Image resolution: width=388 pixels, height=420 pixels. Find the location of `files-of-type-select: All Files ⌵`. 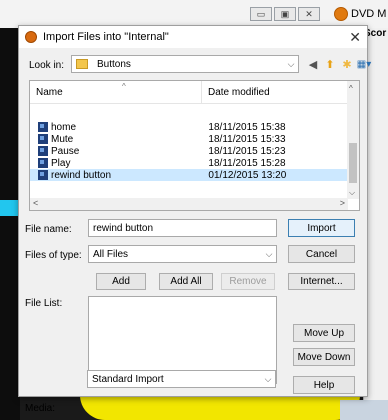

files-of-type-select: All Files ⌵ is located at coordinates (182, 254).